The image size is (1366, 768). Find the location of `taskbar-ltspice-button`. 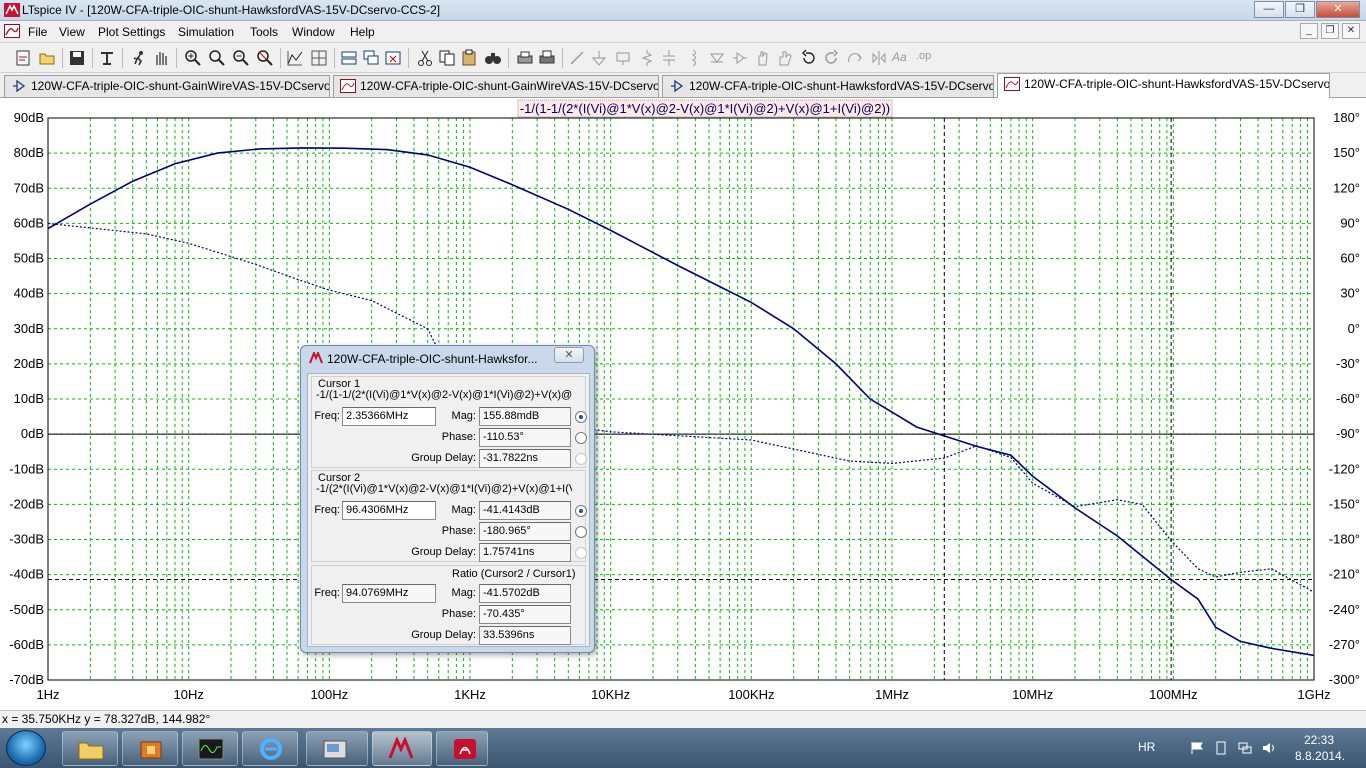

taskbar-ltspice-button is located at coordinates (402, 748).